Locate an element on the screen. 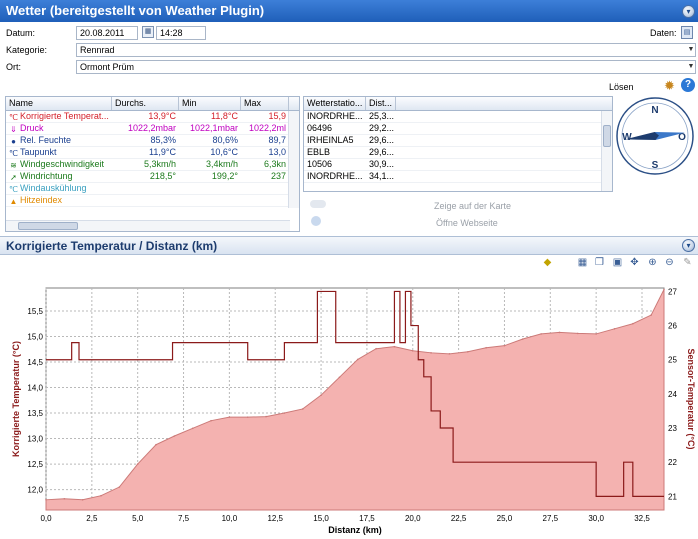  station-name-cell: IRHEINLA5 is located at coordinates (330, 140).